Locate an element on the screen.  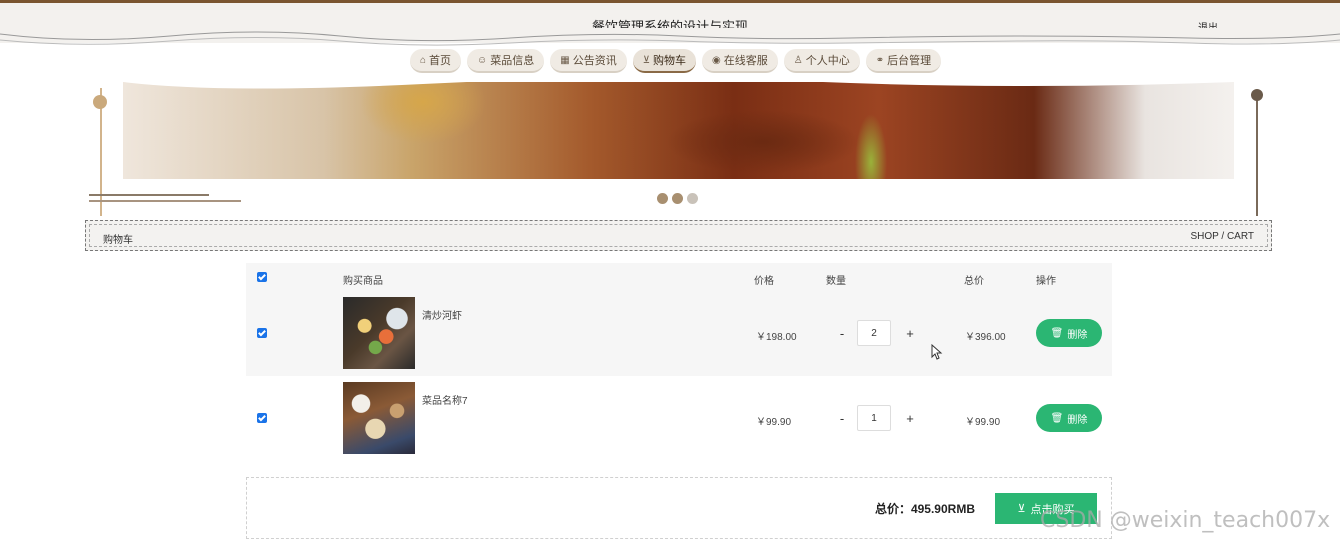
table-row: 菜品名称7 ￥99.90 - + ￥99.90 🗑 删除 is located at coordinates (679, 418).